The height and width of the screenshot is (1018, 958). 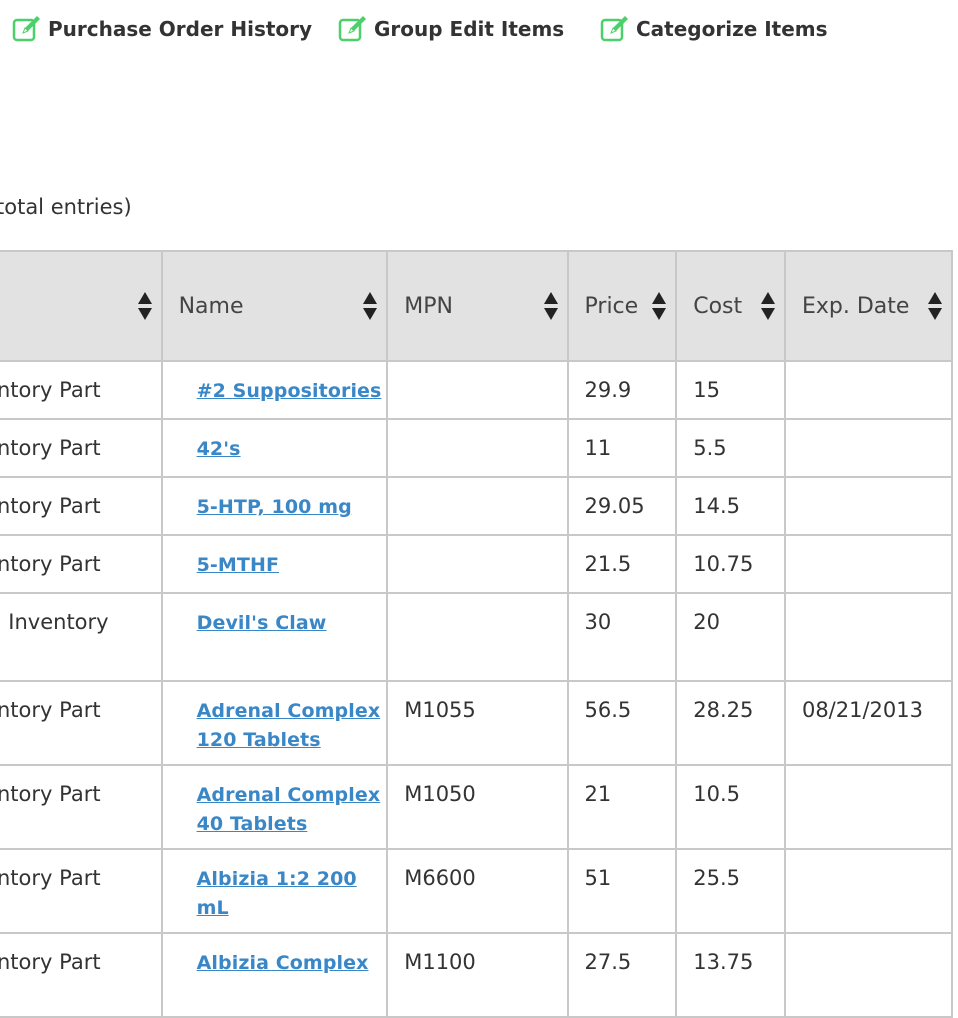 I want to click on group-edit-items-link: Group Edit Items, so click(x=451, y=29).